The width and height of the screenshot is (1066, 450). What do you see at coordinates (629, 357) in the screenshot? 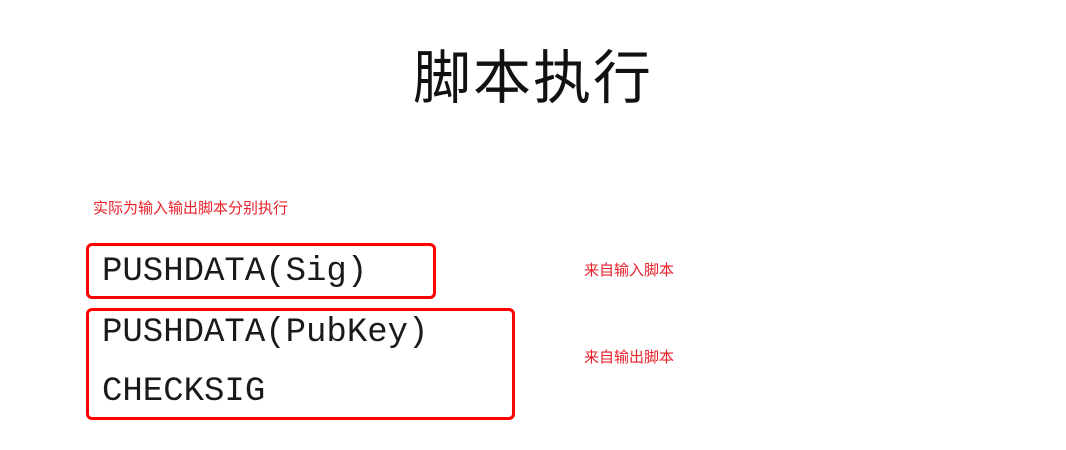
I see `output-script-label: 来自输出脚本` at bounding box center [629, 357].